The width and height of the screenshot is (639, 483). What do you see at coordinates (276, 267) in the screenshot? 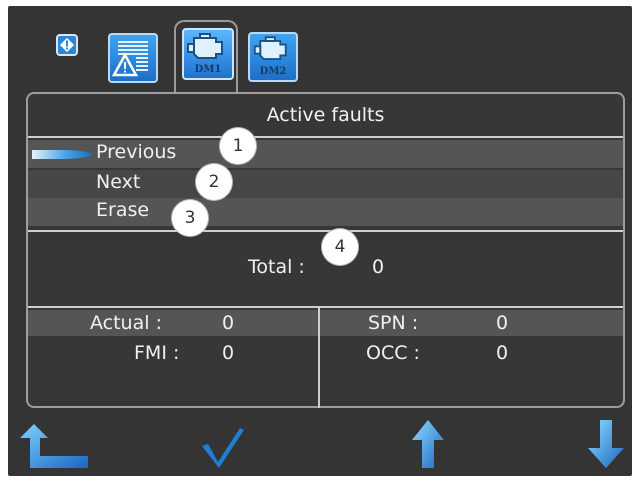
I see `total-label: Total :` at bounding box center [276, 267].